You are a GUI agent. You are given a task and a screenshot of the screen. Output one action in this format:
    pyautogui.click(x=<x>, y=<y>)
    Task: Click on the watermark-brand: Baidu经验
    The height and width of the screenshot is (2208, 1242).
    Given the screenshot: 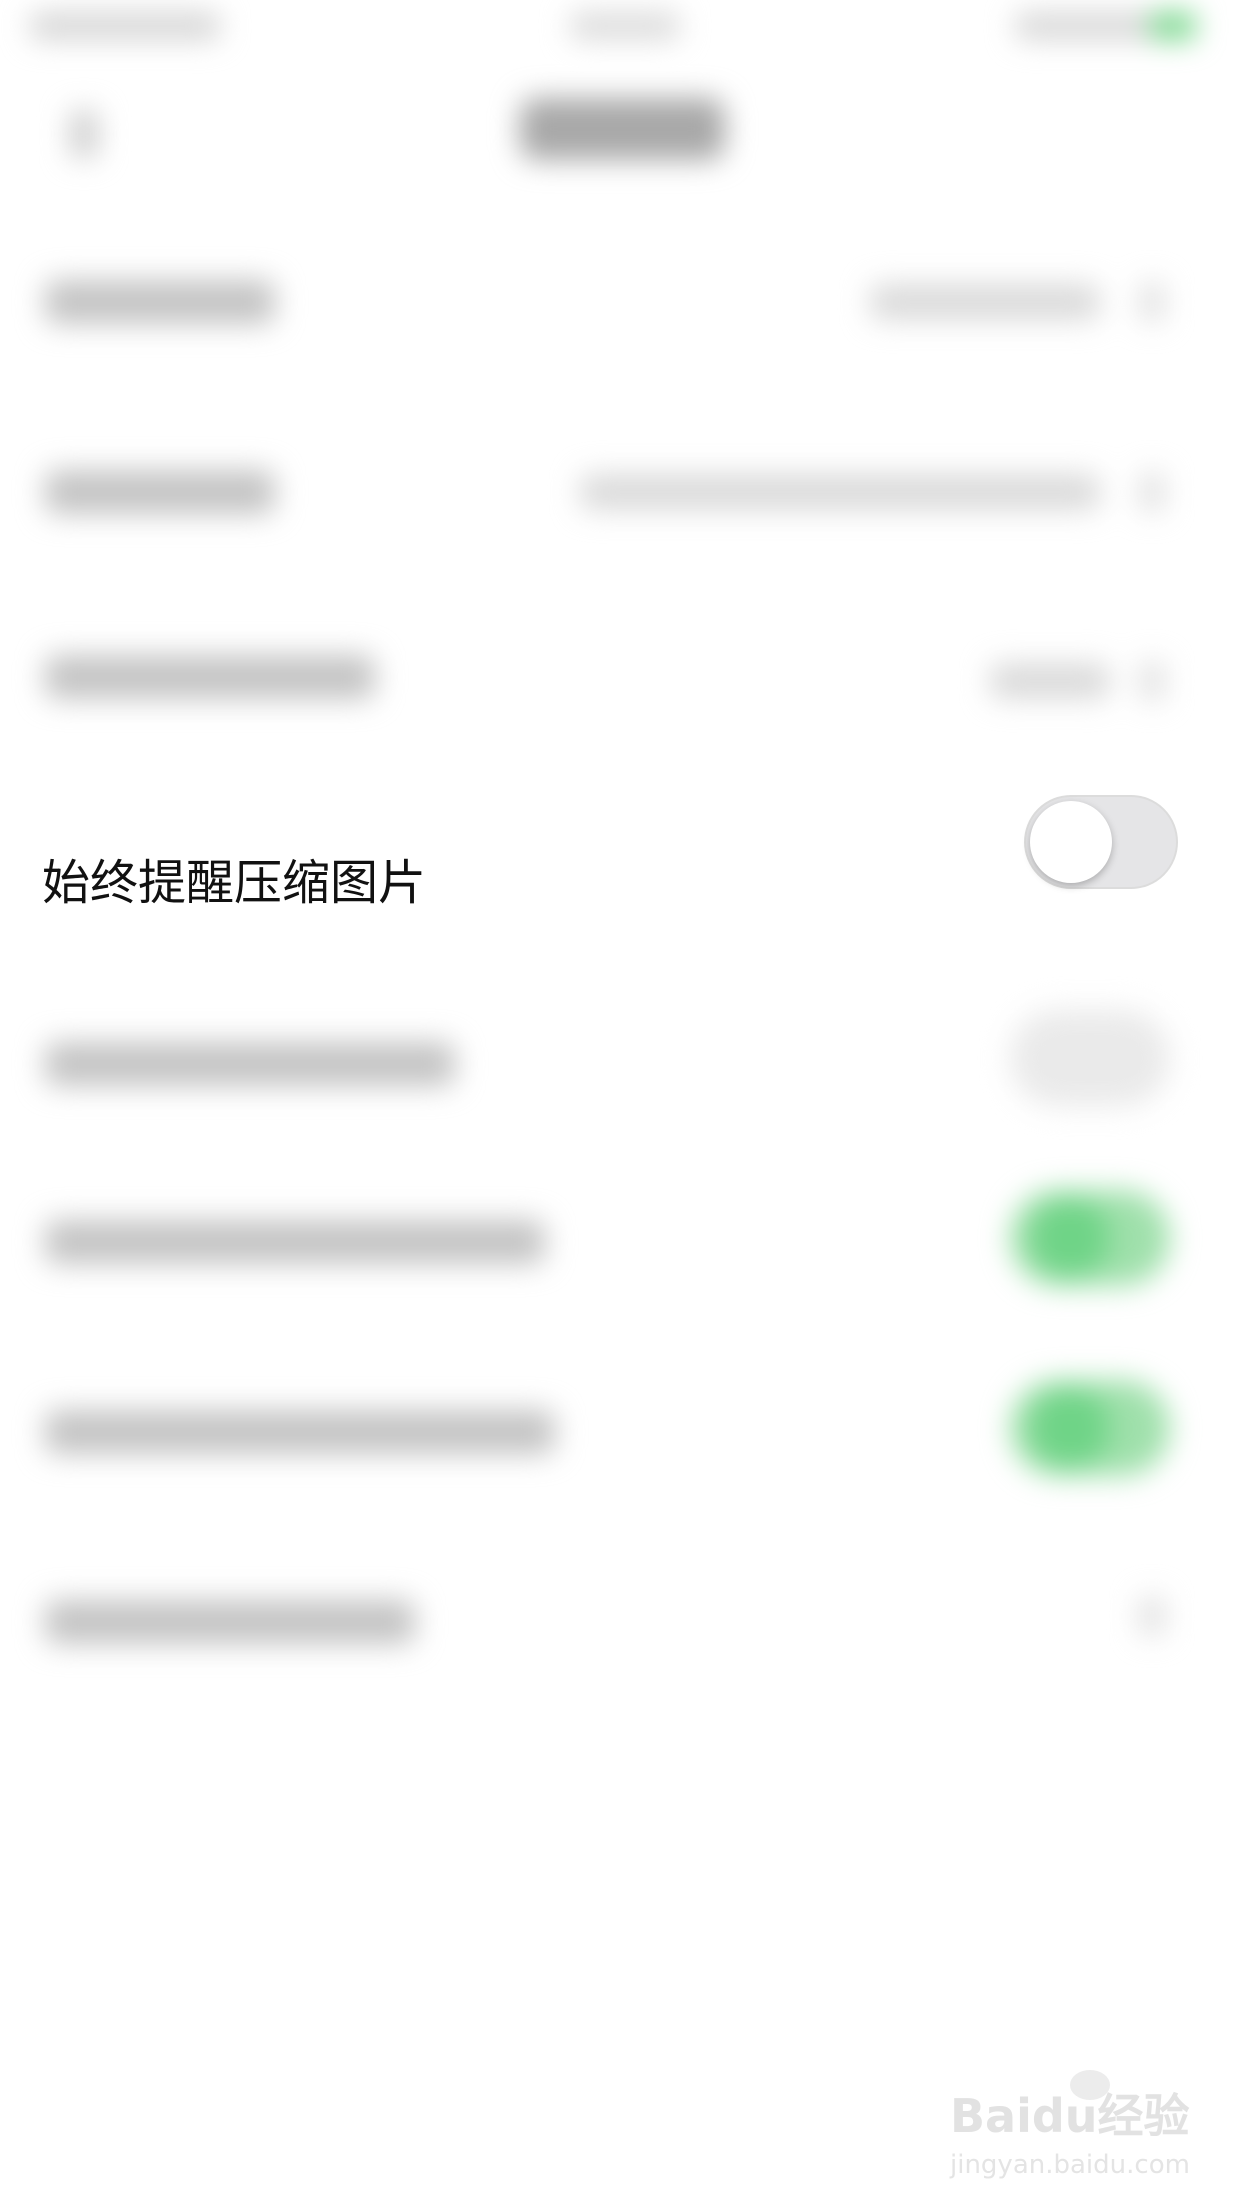 What is the action you would take?
    pyautogui.click(x=1070, y=2116)
    